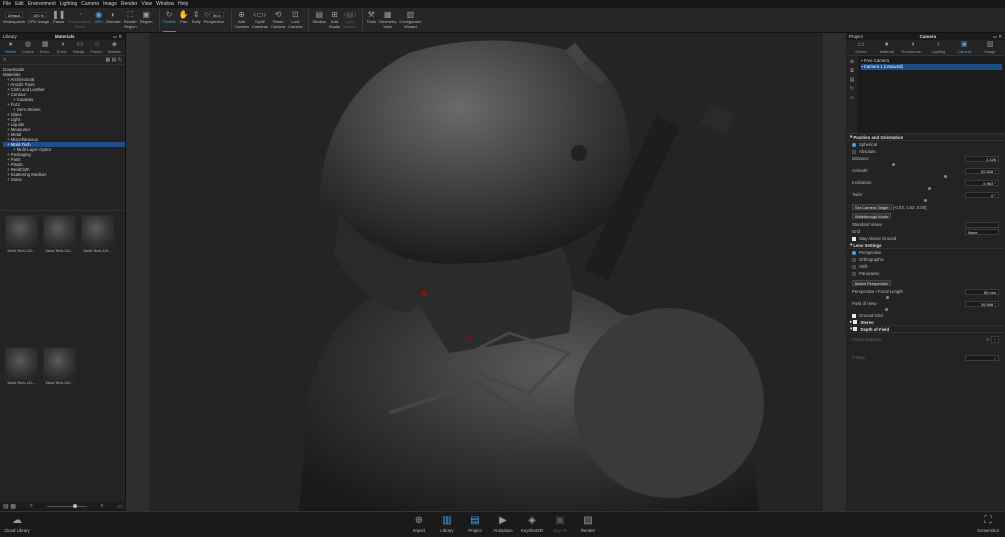 The width and height of the screenshot is (1005, 537). I want to click on cloud-library-button: ☁ Cloud Library, so click(17, 523).